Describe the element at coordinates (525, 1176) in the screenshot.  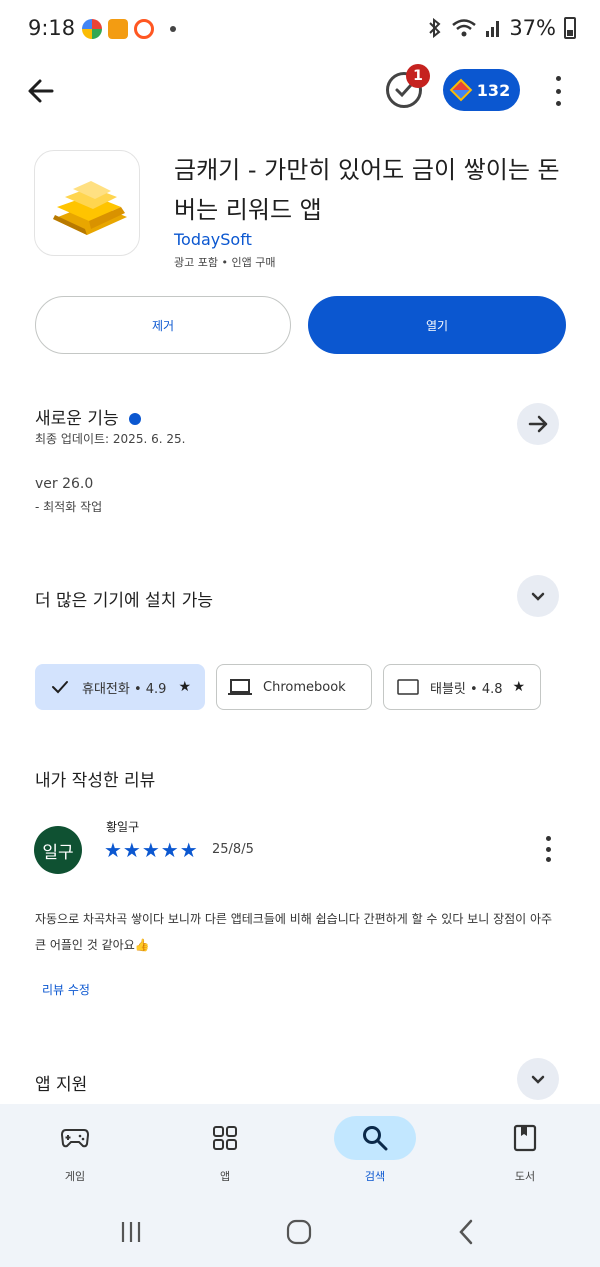
I see `nav-books-label: 도서` at that location.